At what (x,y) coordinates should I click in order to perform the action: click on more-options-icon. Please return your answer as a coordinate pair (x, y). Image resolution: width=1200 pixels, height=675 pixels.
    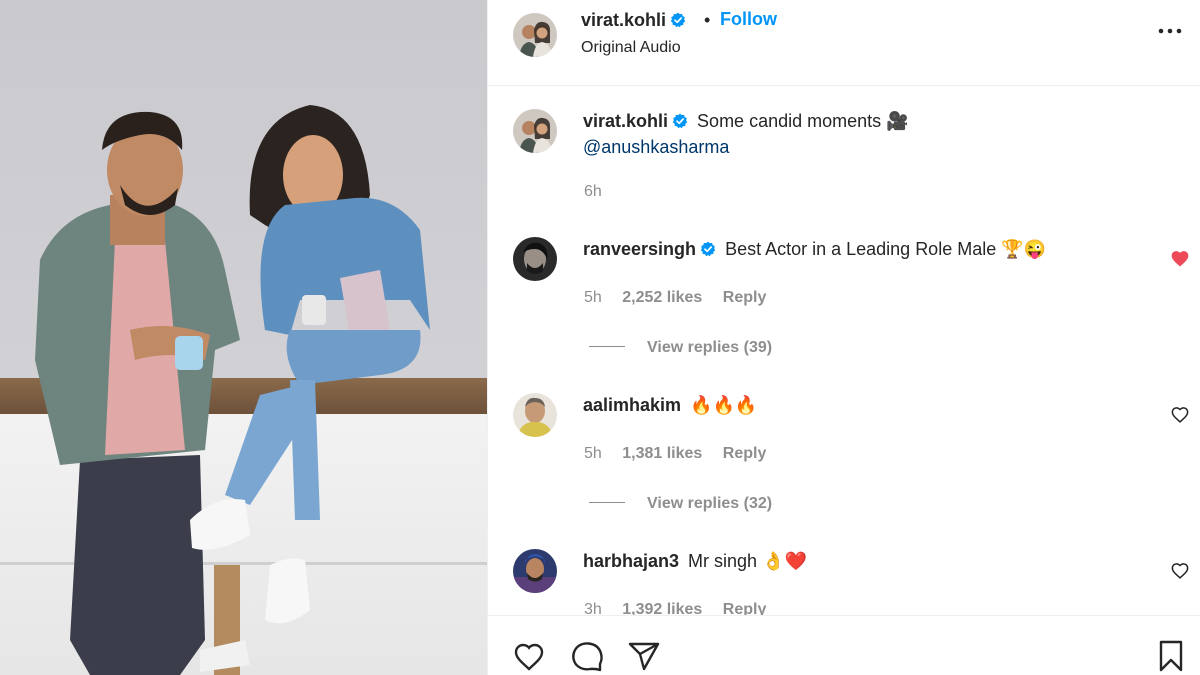
    Looking at the image, I should click on (1170, 31).